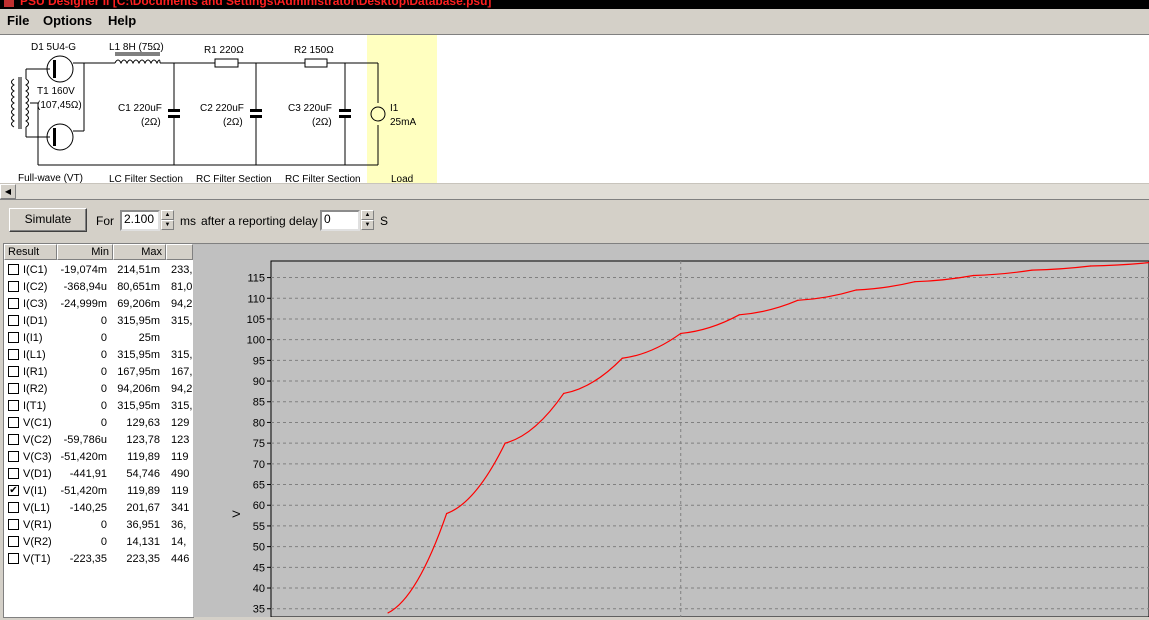 This screenshot has width=1149, height=620. I want to click on result-name: I(L1), so click(34, 355).